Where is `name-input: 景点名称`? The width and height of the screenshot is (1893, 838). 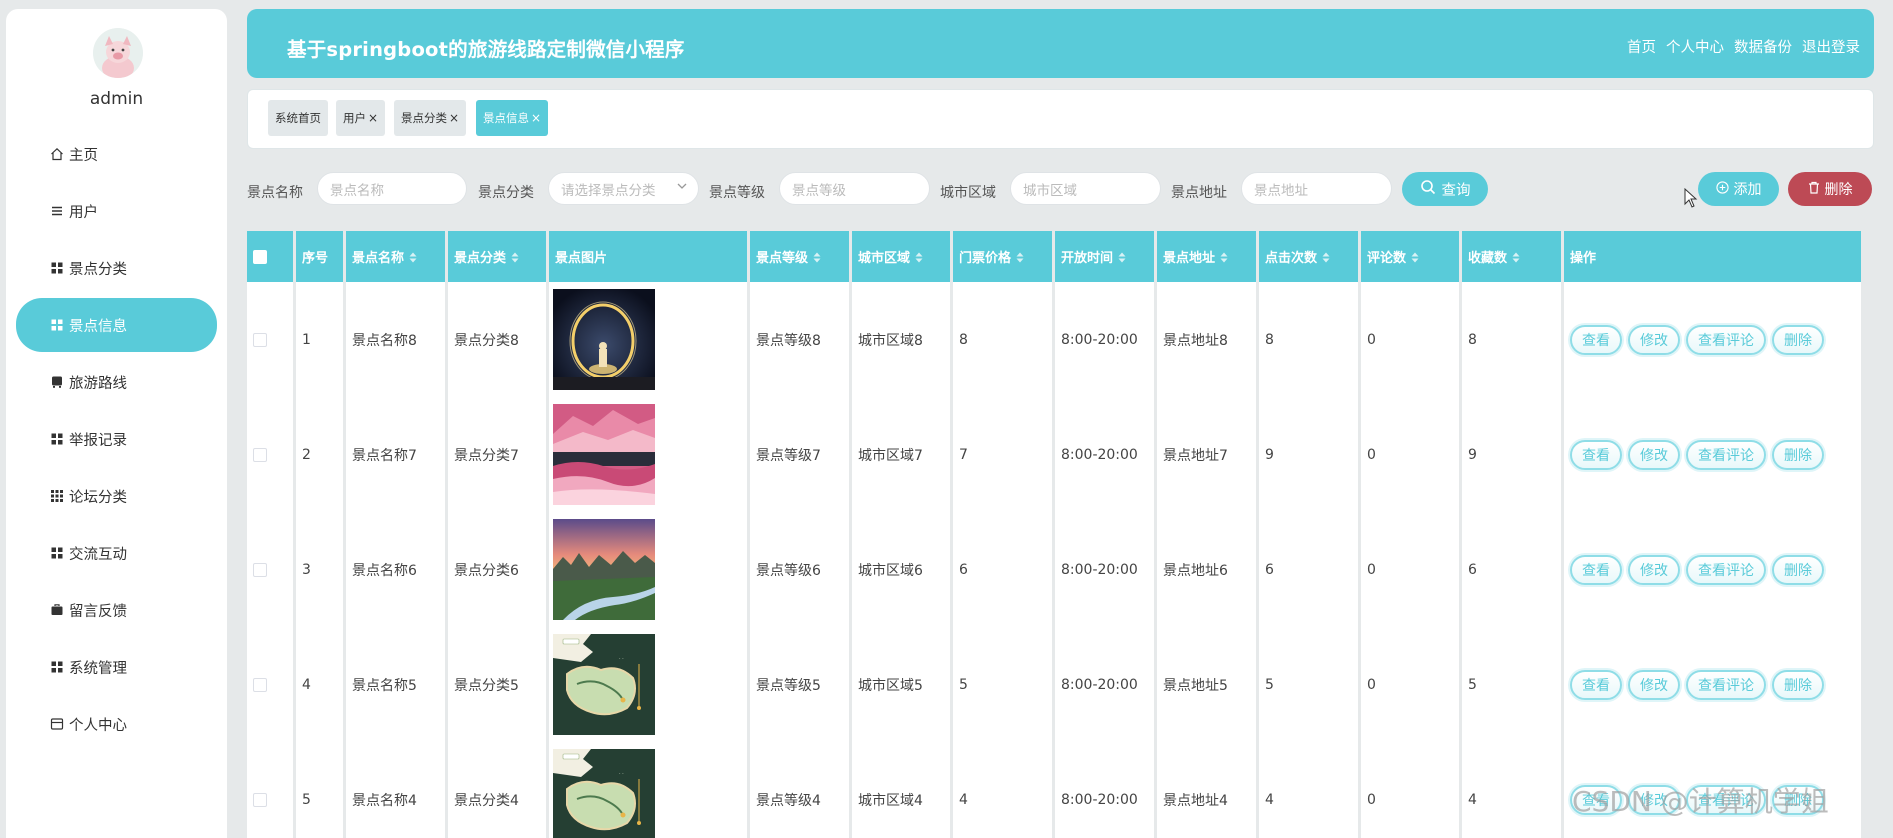
name-input: 景点名称 is located at coordinates (392, 188).